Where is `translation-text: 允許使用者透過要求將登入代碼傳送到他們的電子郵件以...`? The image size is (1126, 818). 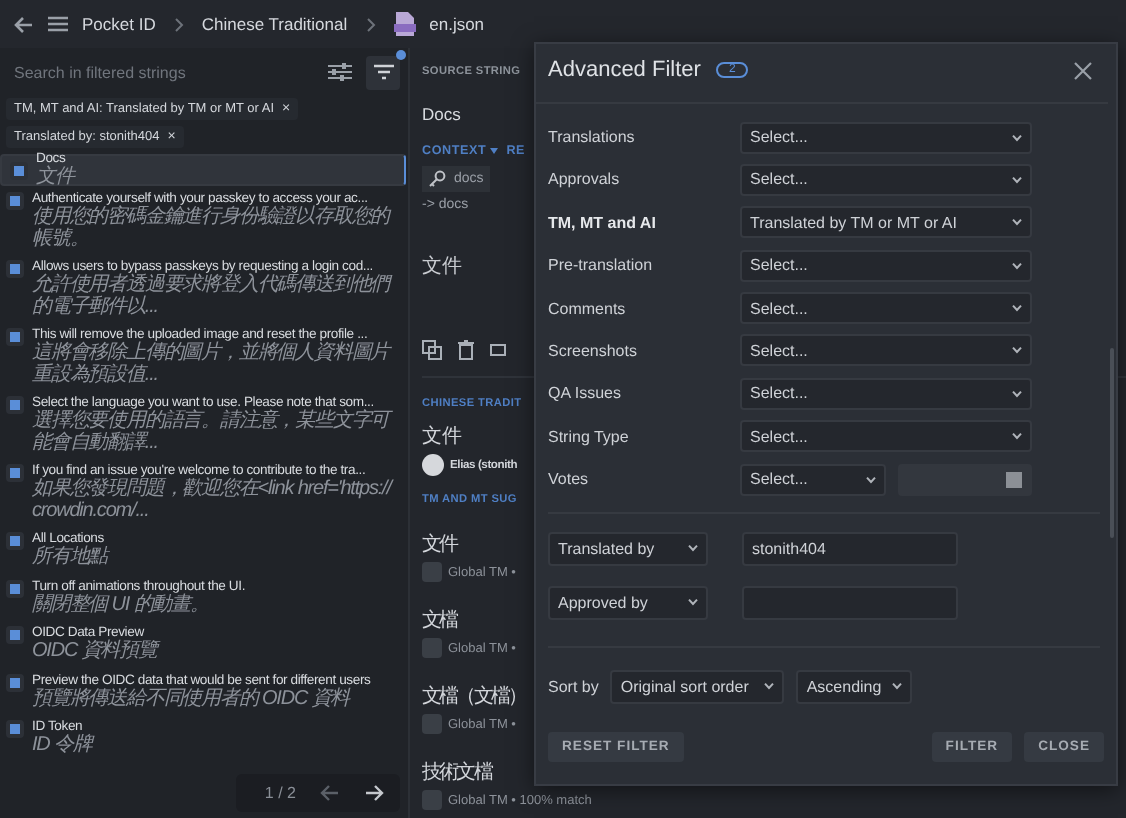
translation-text: 允許使用者透過要求將登入代碼傳送到他們的電子郵件以... is located at coordinates (213, 297).